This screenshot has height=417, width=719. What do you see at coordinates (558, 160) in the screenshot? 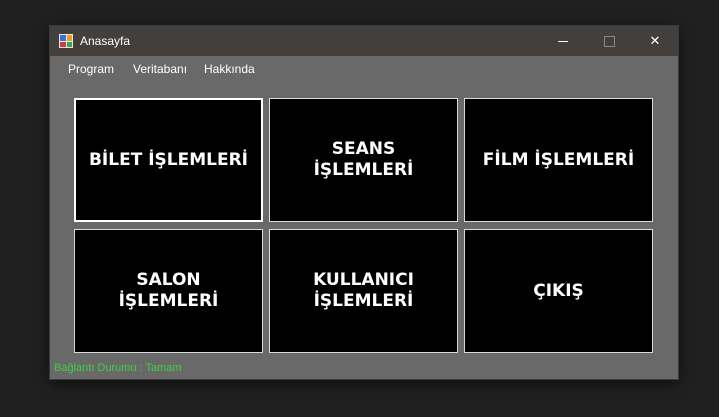
I see `film-islemleri-button: FİLM İŞLEMLERİ` at bounding box center [558, 160].